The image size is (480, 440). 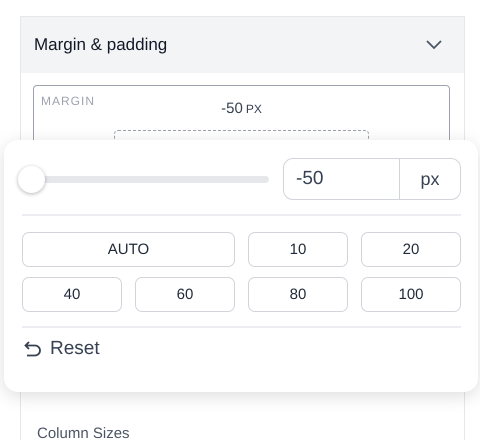 What do you see at coordinates (411, 294) in the screenshot?
I see `preset-button: 100` at bounding box center [411, 294].